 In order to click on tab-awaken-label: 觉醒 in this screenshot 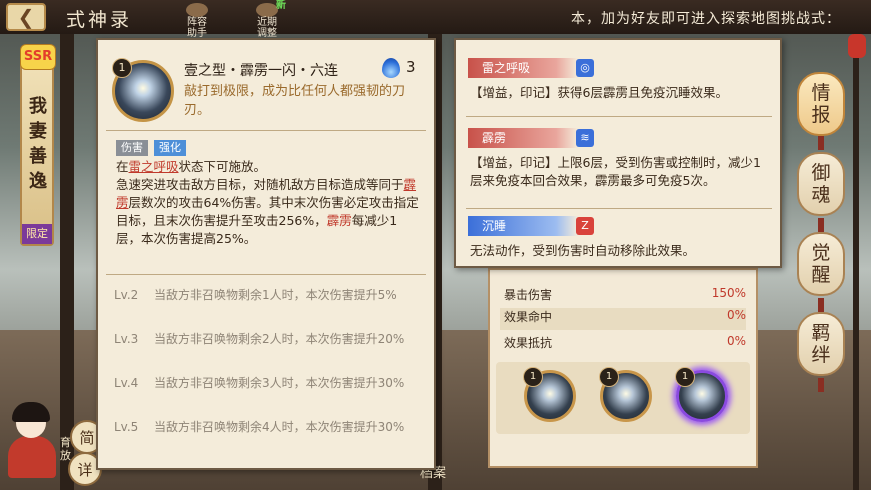, I will do `click(821, 264)`.